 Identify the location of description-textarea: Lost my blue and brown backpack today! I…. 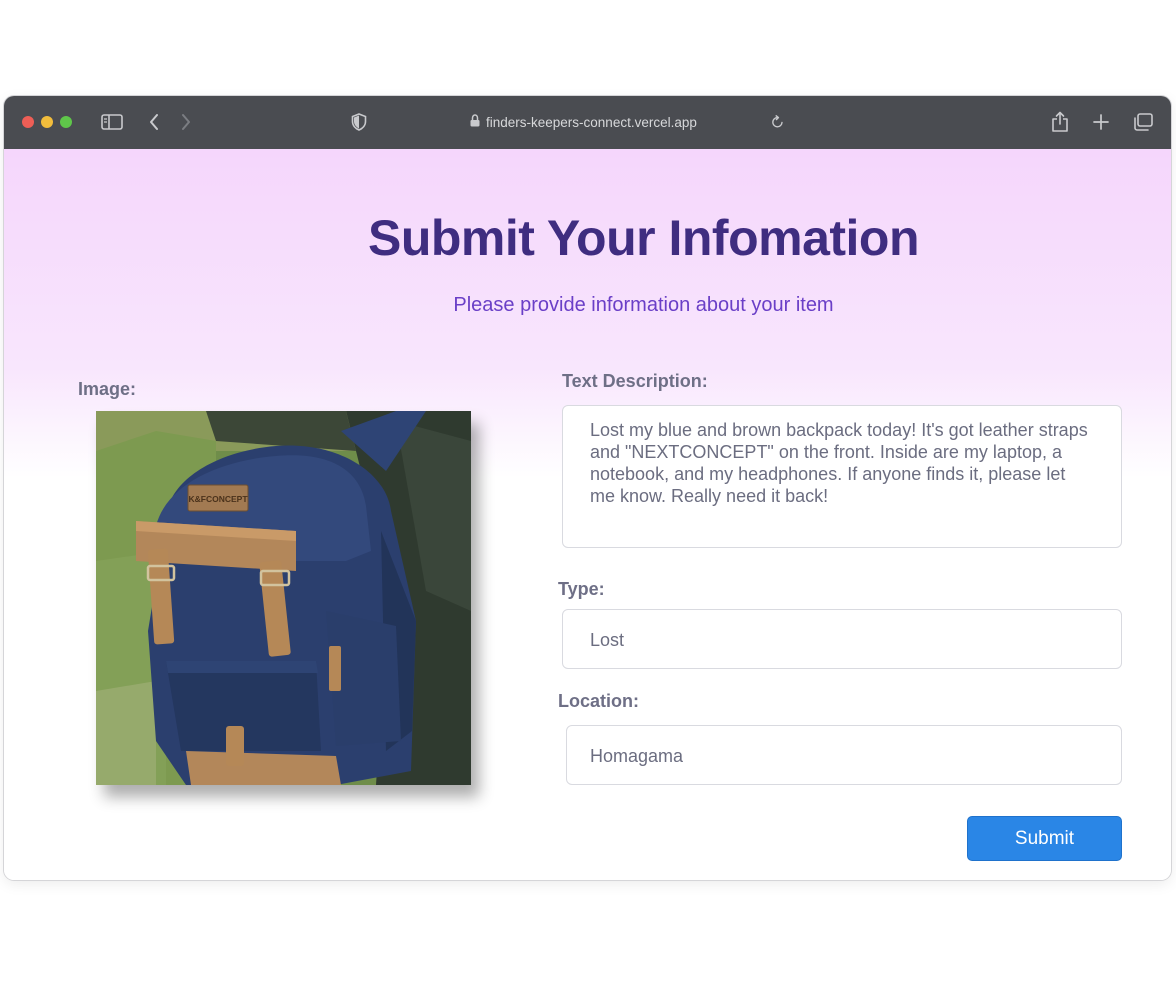
(842, 476).